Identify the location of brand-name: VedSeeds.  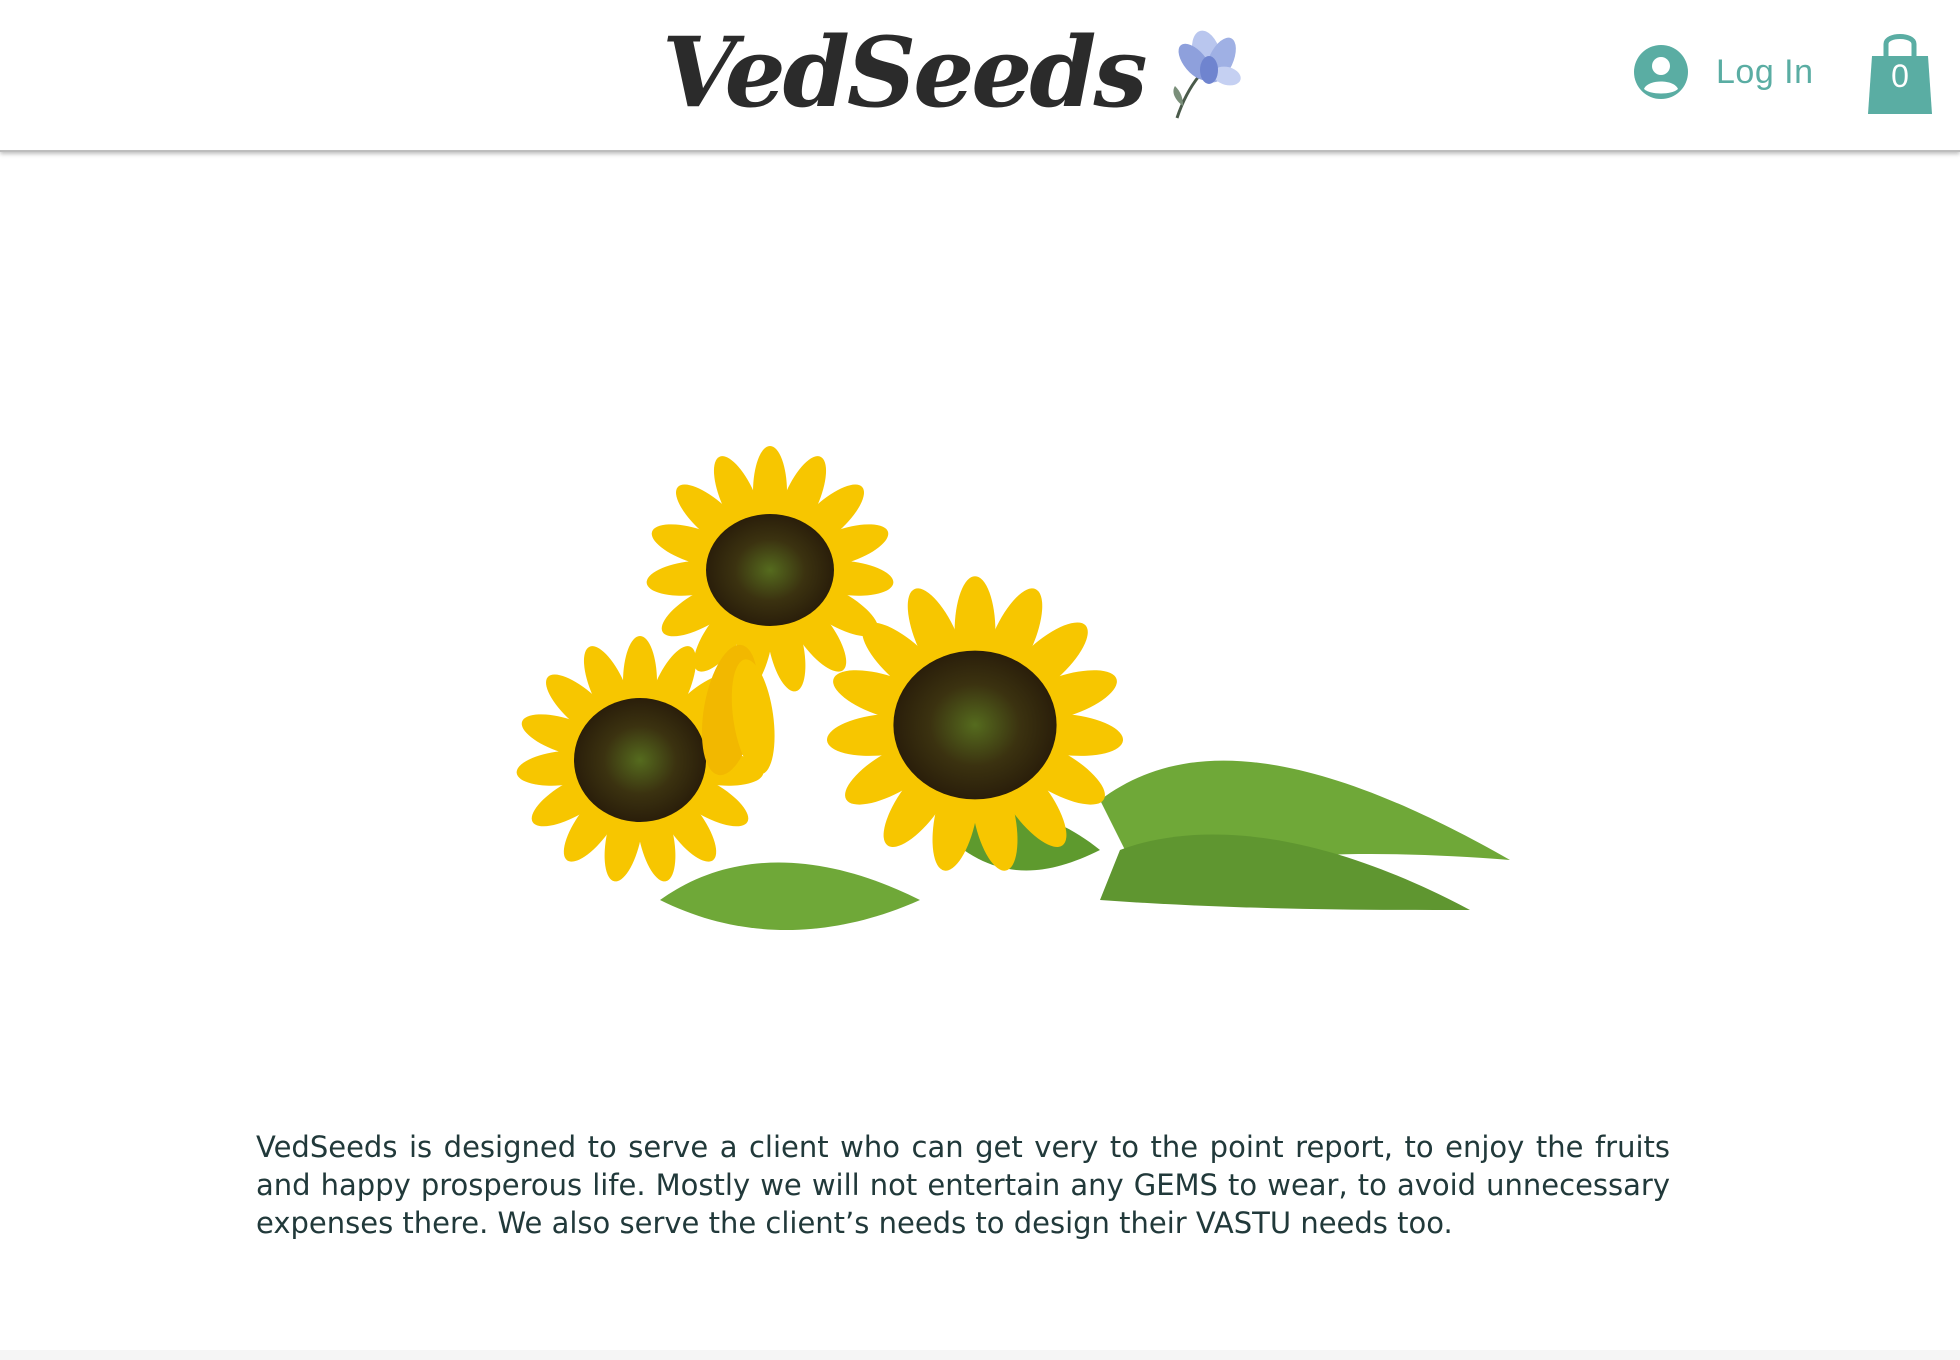
(905, 72).